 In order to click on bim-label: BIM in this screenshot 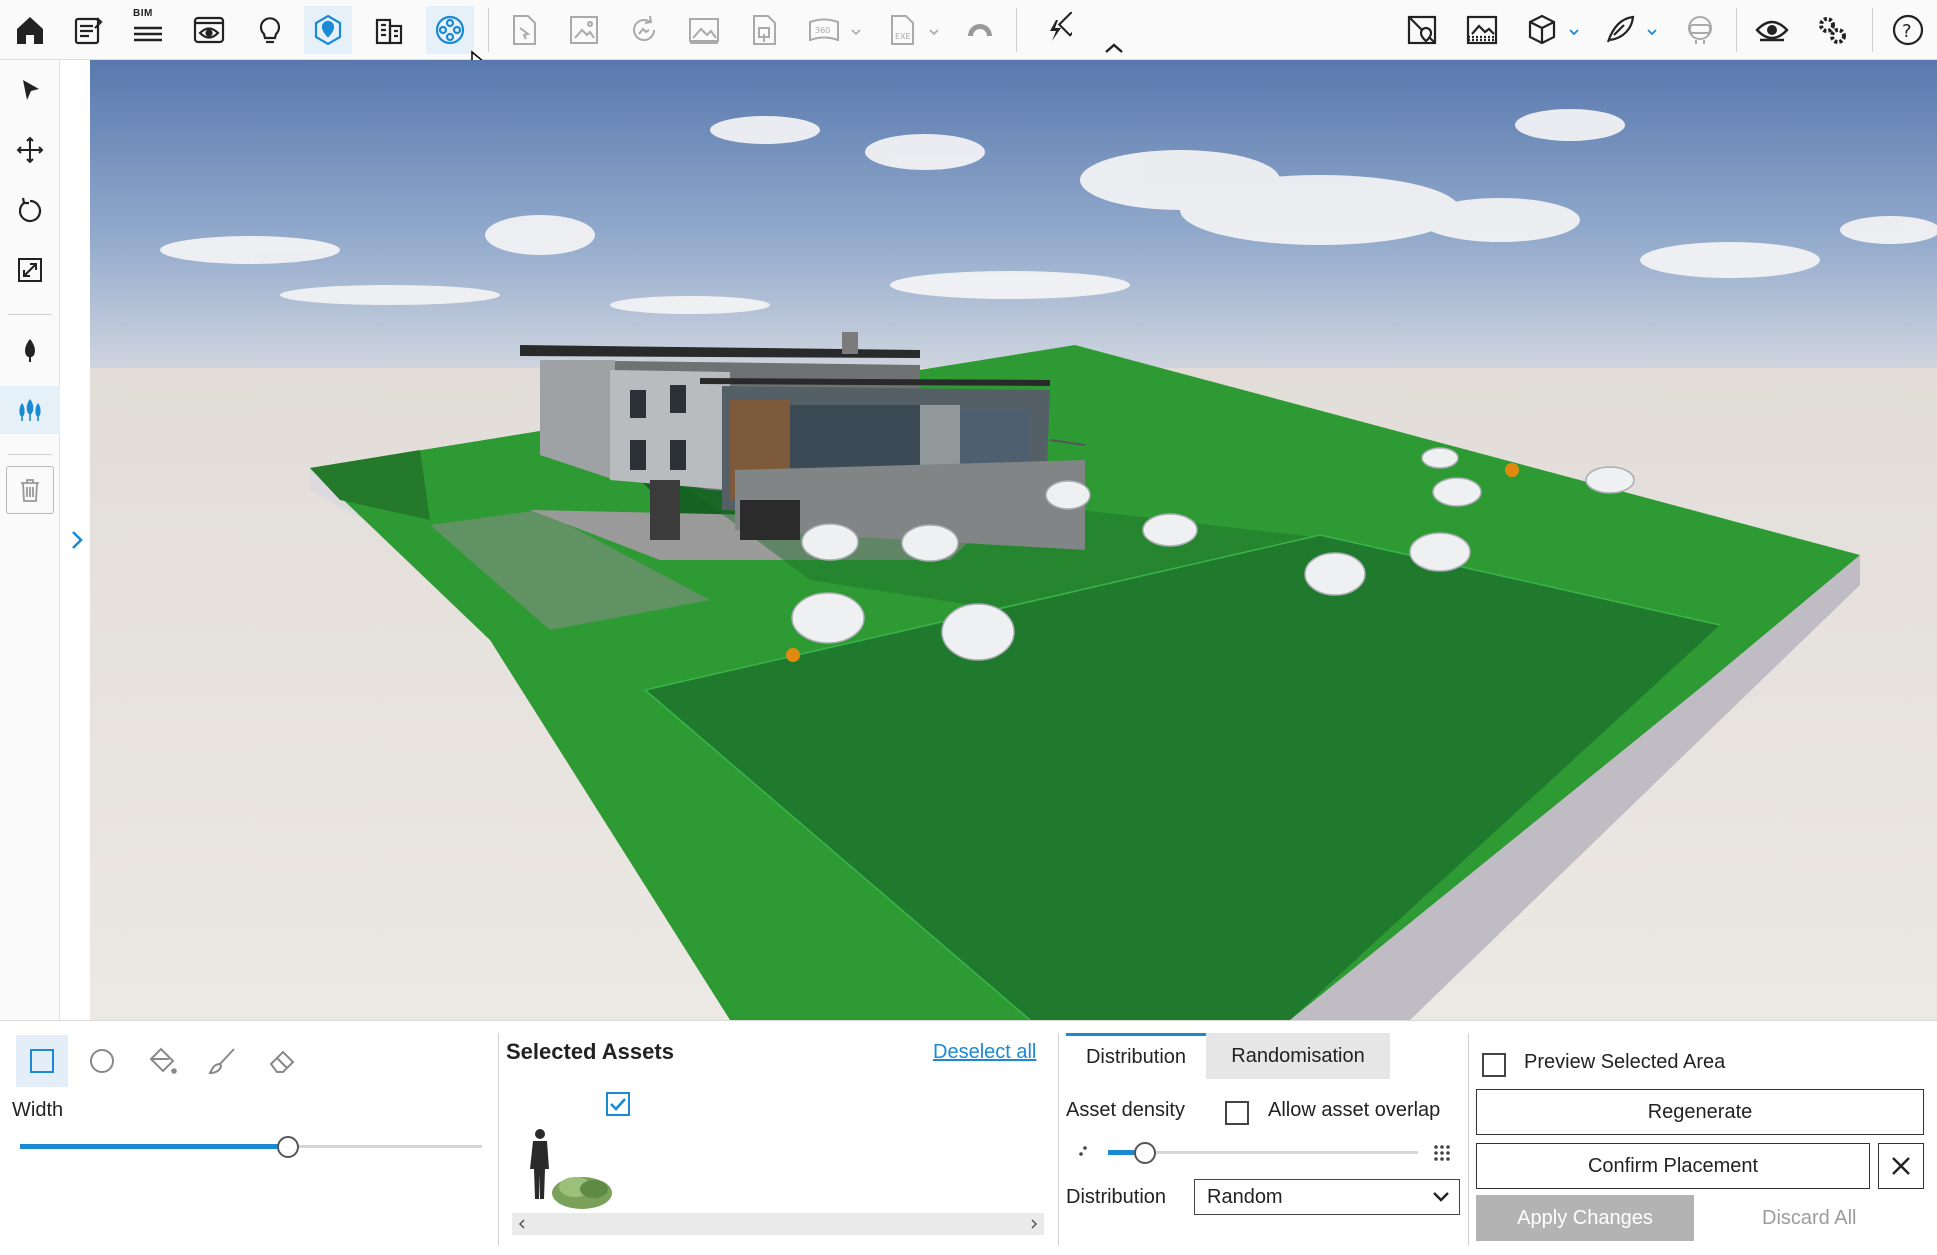, I will do `click(143, 13)`.